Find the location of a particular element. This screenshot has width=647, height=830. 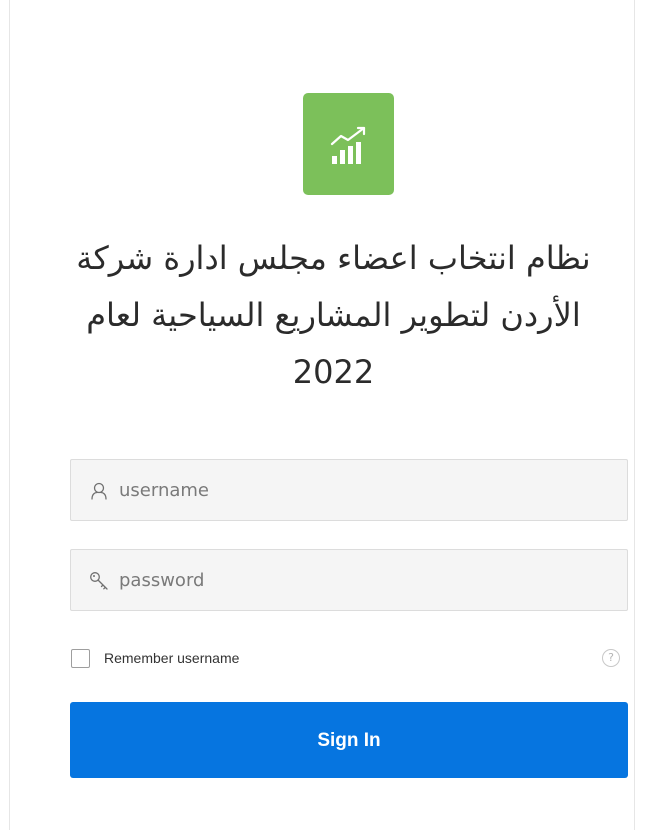

title-line-2: الأردن لتطوير المشاريع السياحية لعام is located at coordinates (333, 315).